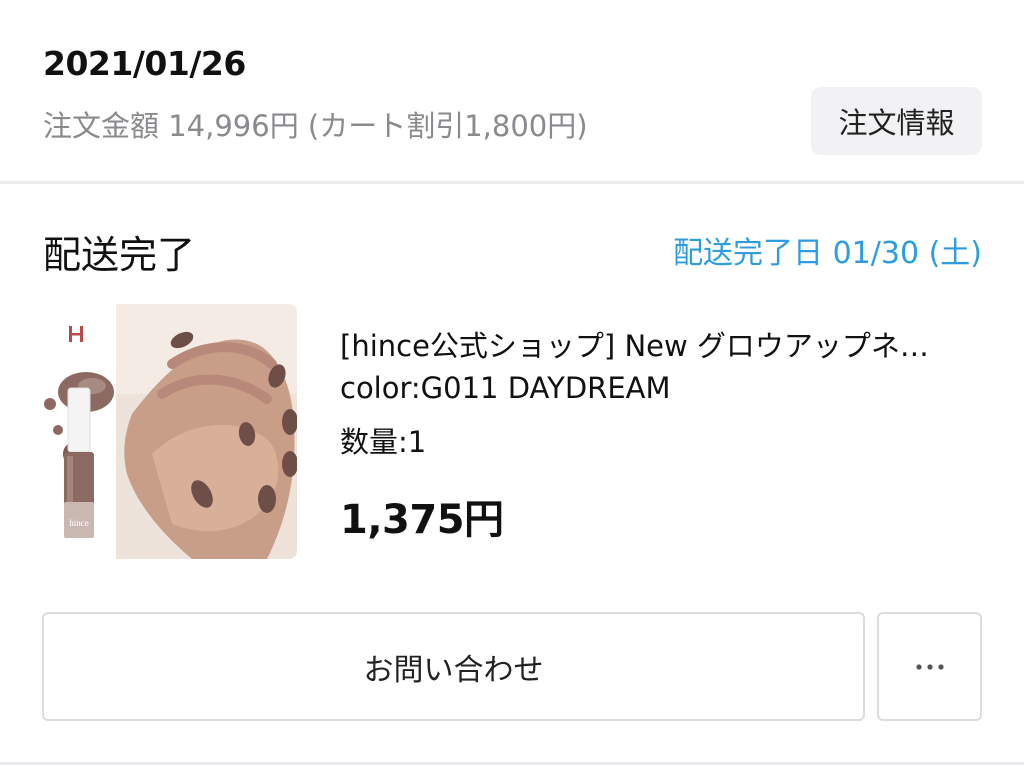  I want to click on product-thumbnail: hince, so click(169, 431).